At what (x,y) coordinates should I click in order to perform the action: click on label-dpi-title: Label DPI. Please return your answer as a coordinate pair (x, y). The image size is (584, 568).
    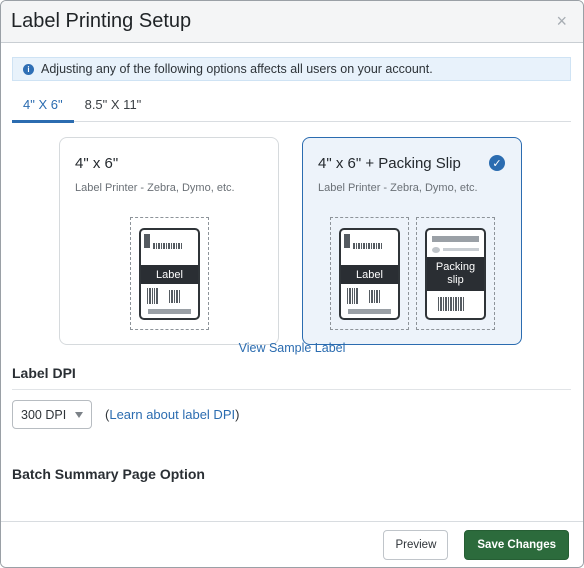
    Looking at the image, I should click on (44, 373).